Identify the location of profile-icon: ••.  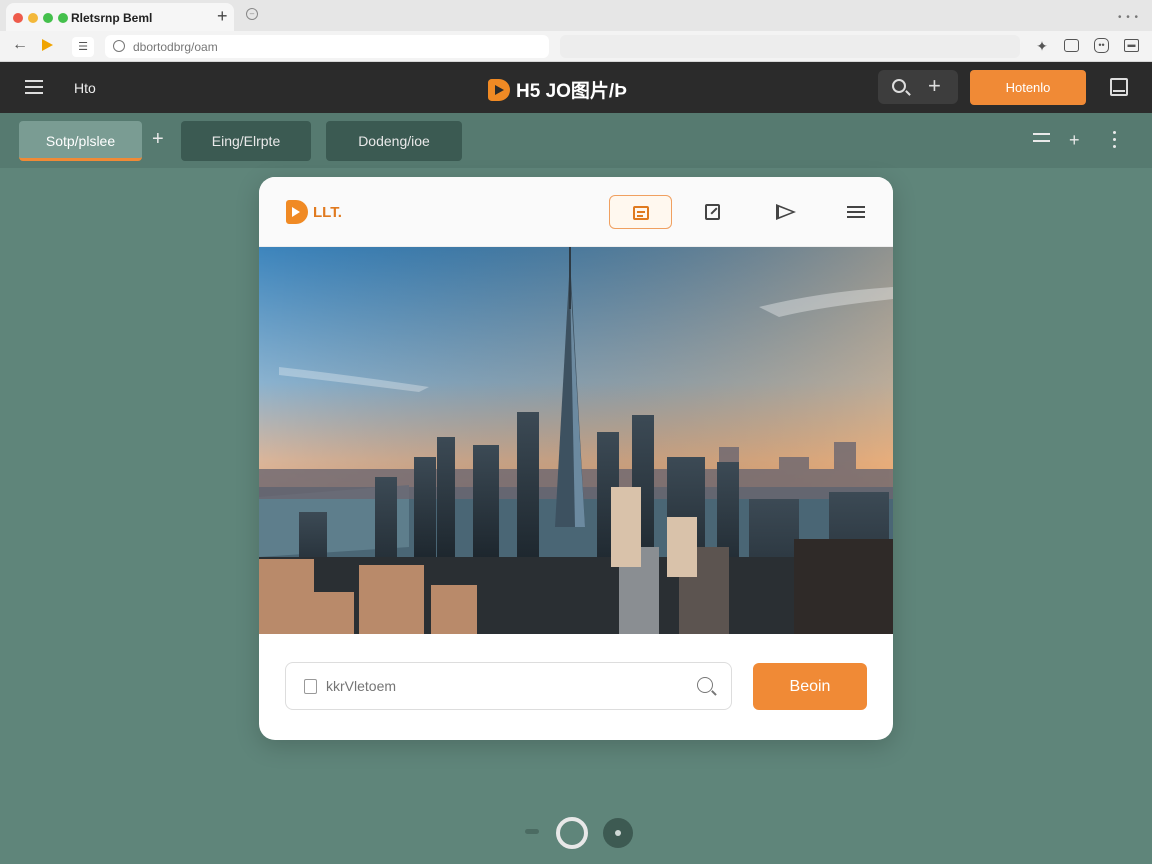
(1101, 45).